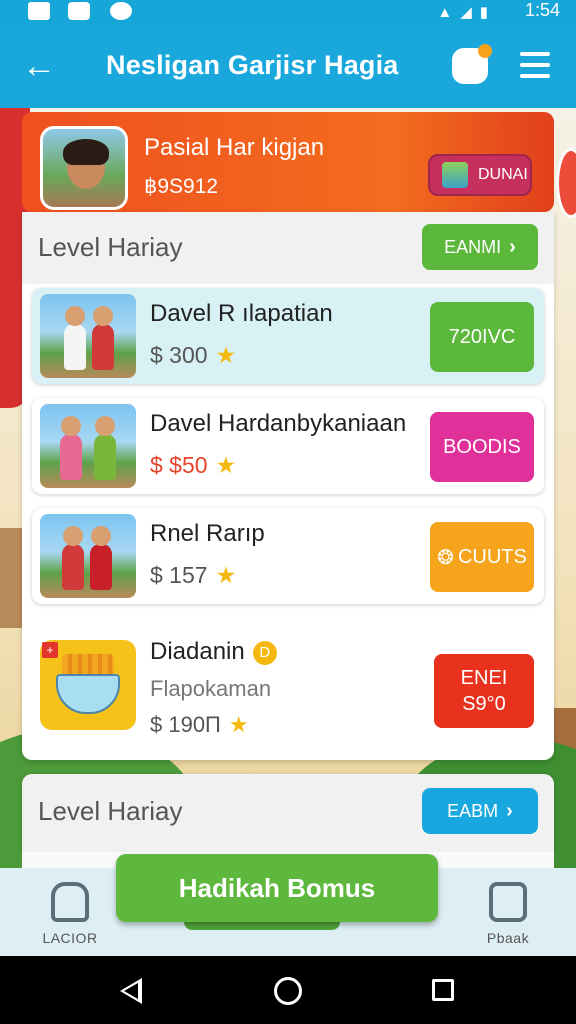 The height and width of the screenshot is (1024, 576). Describe the element at coordinates (39, 11) in the screenshot. I see `notification-icon` at that location.